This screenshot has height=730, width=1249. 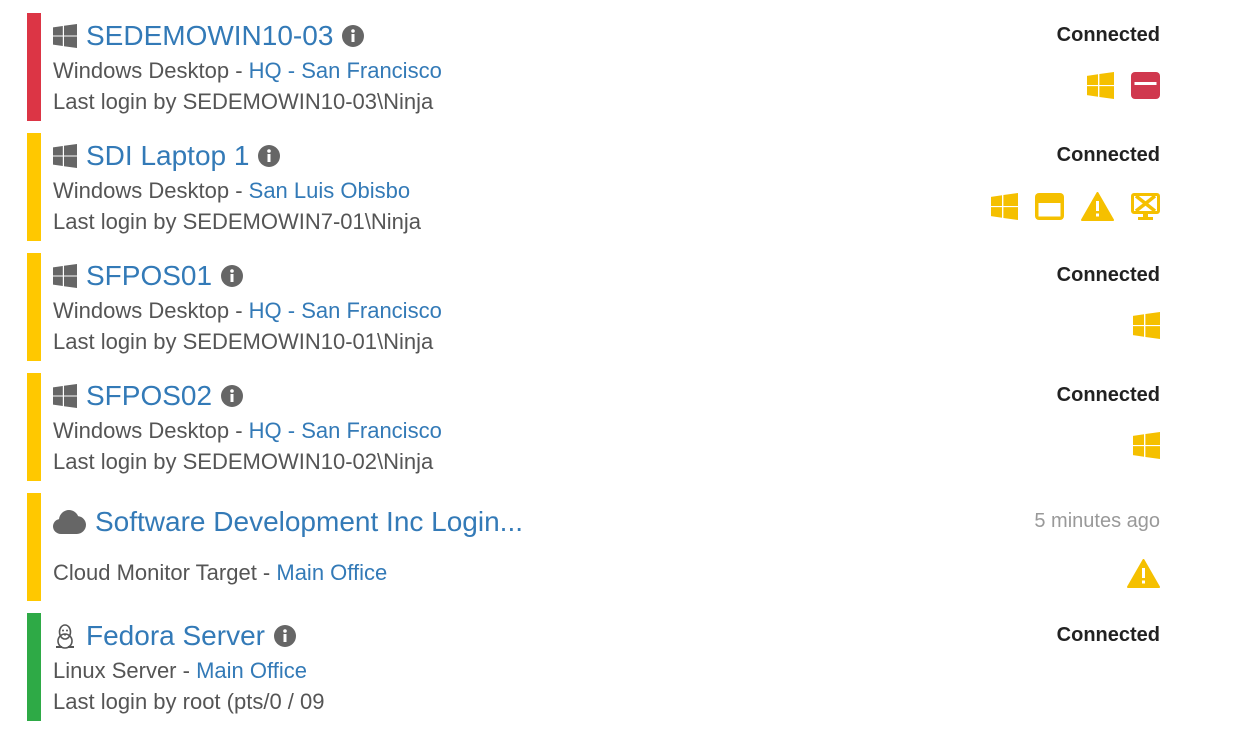 I want to click on status-indicator-ok, so click(x=34, y=667).